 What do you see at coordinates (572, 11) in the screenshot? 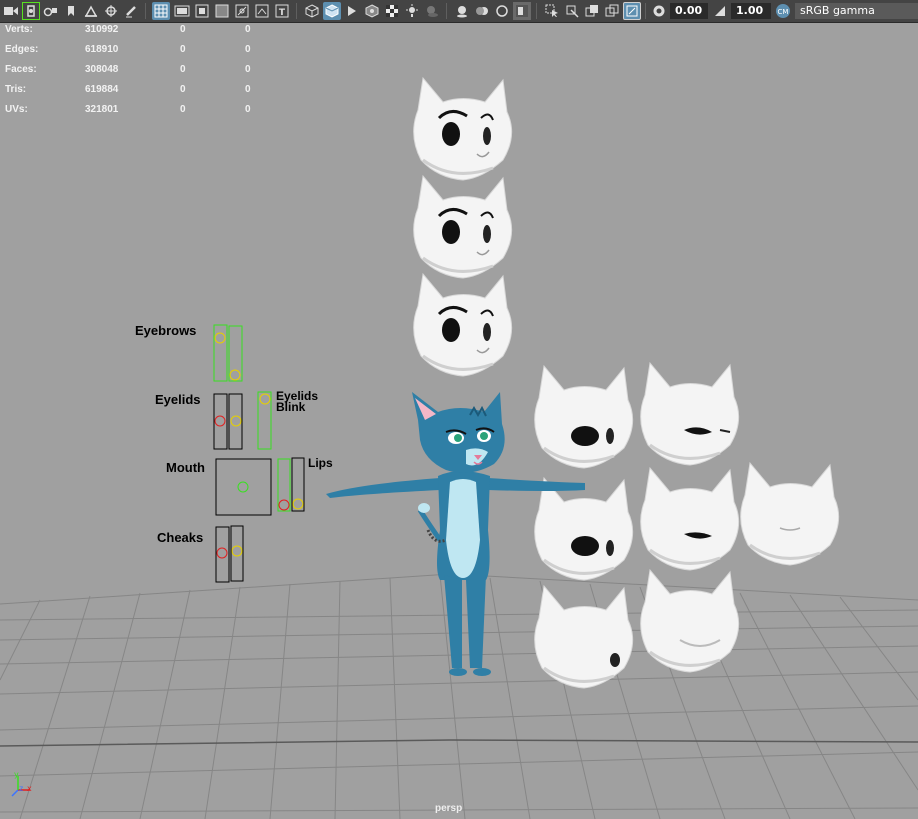
I see `xray-icon` at bounding box center [572, 11].